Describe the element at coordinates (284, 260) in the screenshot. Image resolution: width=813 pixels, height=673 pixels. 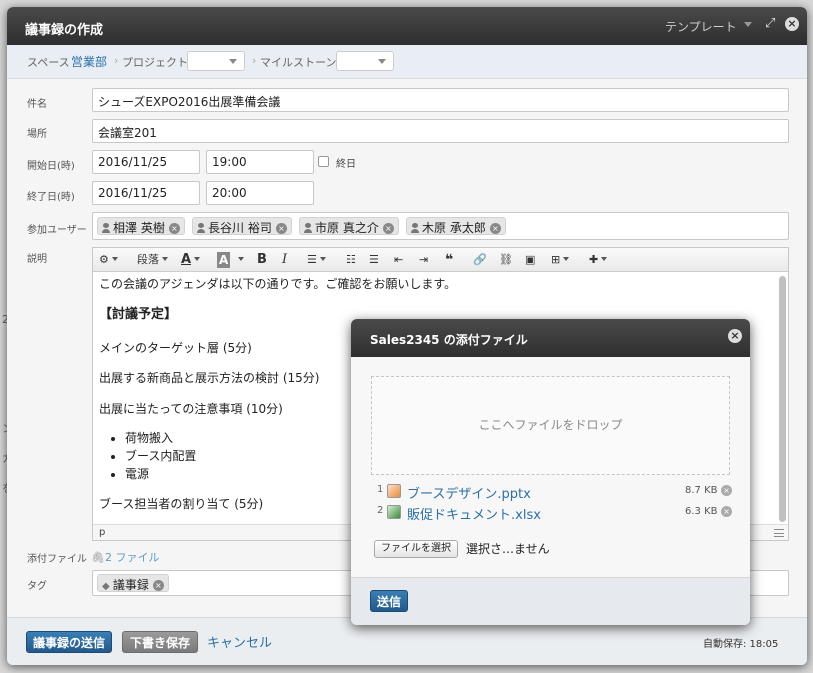
I see `italic-button: I` at that location.